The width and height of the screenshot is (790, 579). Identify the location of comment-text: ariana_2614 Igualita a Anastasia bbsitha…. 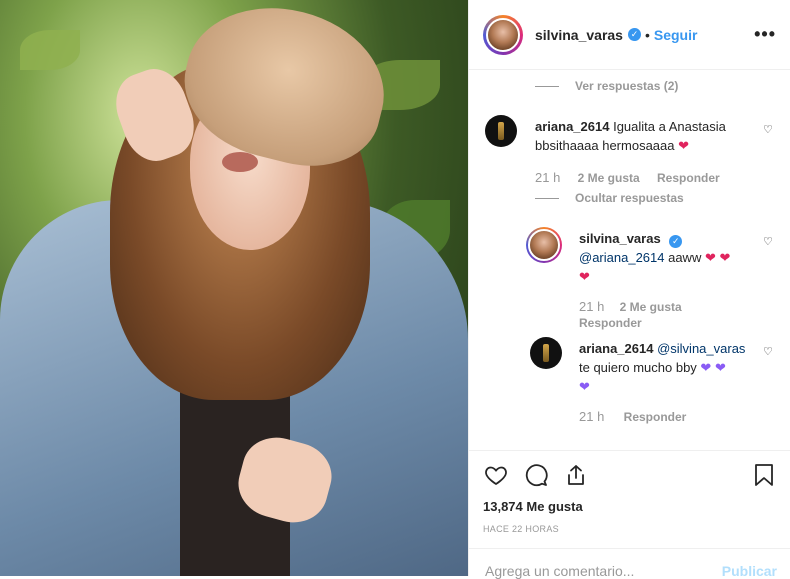
(640, 136).